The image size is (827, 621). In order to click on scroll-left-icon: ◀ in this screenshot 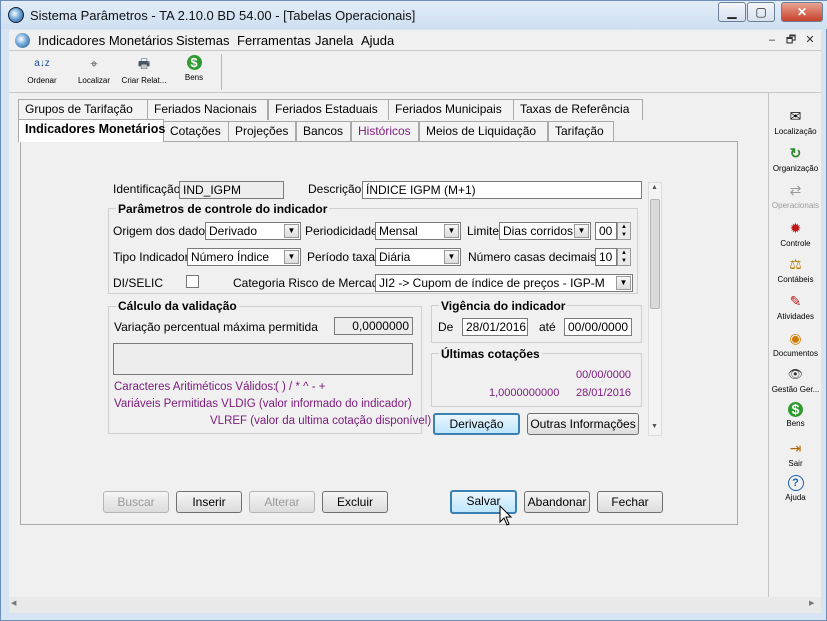, I will do `click(13, 603)`.